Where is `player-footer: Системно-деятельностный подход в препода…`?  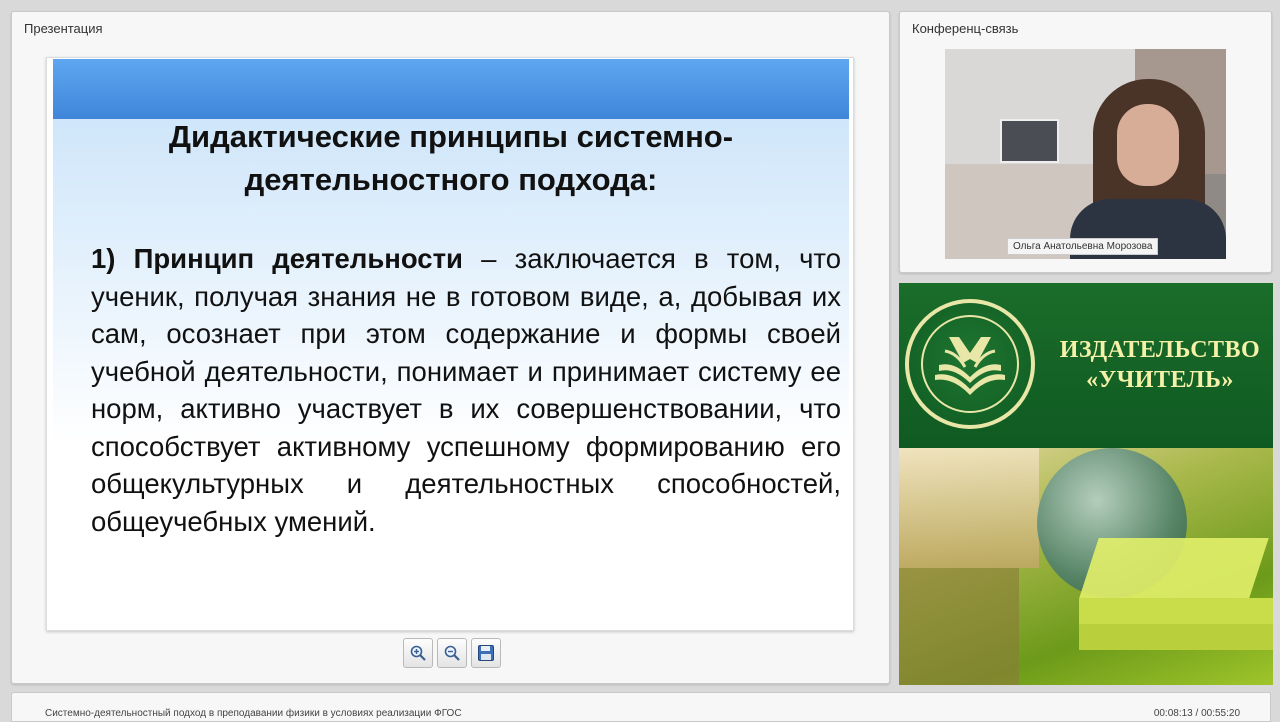
player-footer: Системно-деятельностный подход в препода… is located at coordinates (641, 707).